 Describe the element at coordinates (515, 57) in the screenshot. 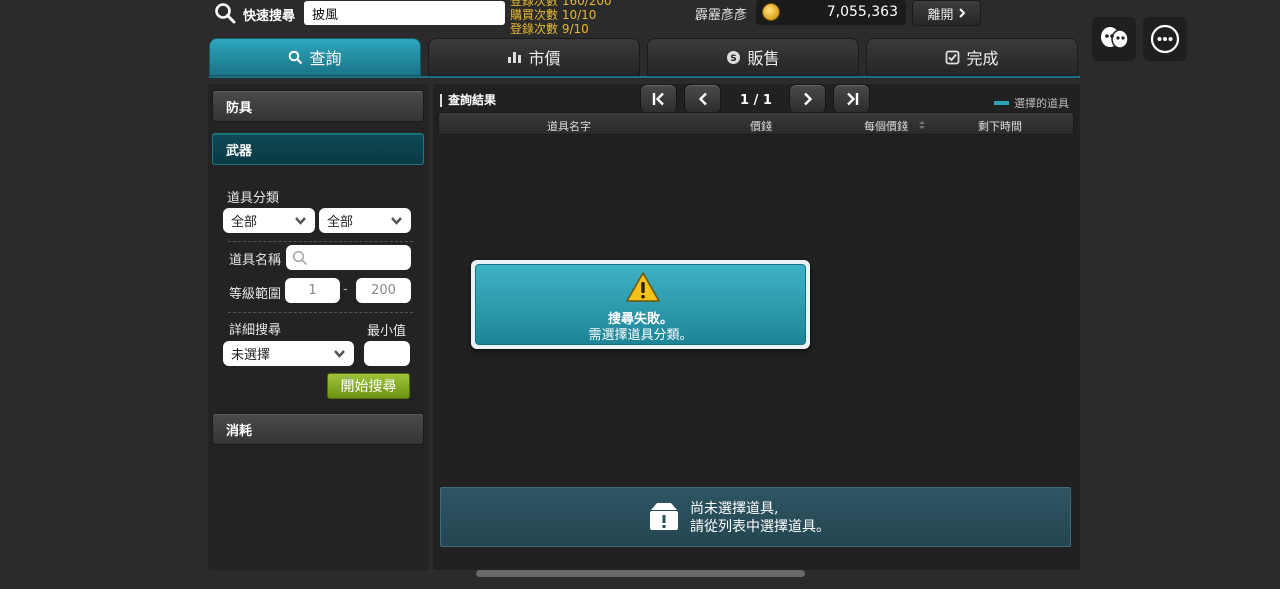

I see `chart-icon` at that location.